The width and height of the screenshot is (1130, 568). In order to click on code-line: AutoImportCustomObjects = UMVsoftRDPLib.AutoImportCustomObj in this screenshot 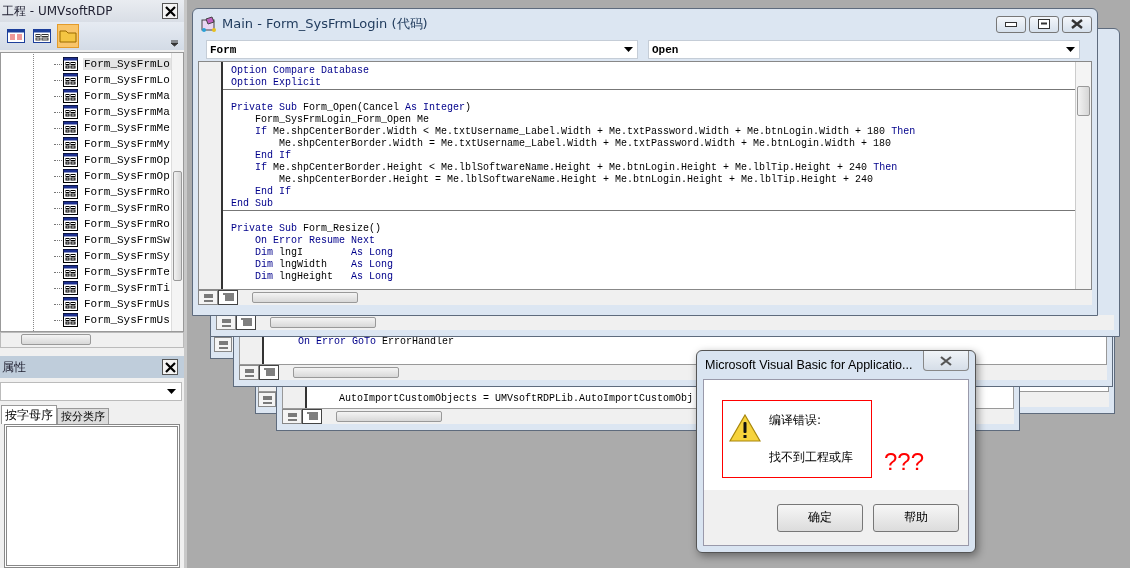, I will do `click(516, 399)`.